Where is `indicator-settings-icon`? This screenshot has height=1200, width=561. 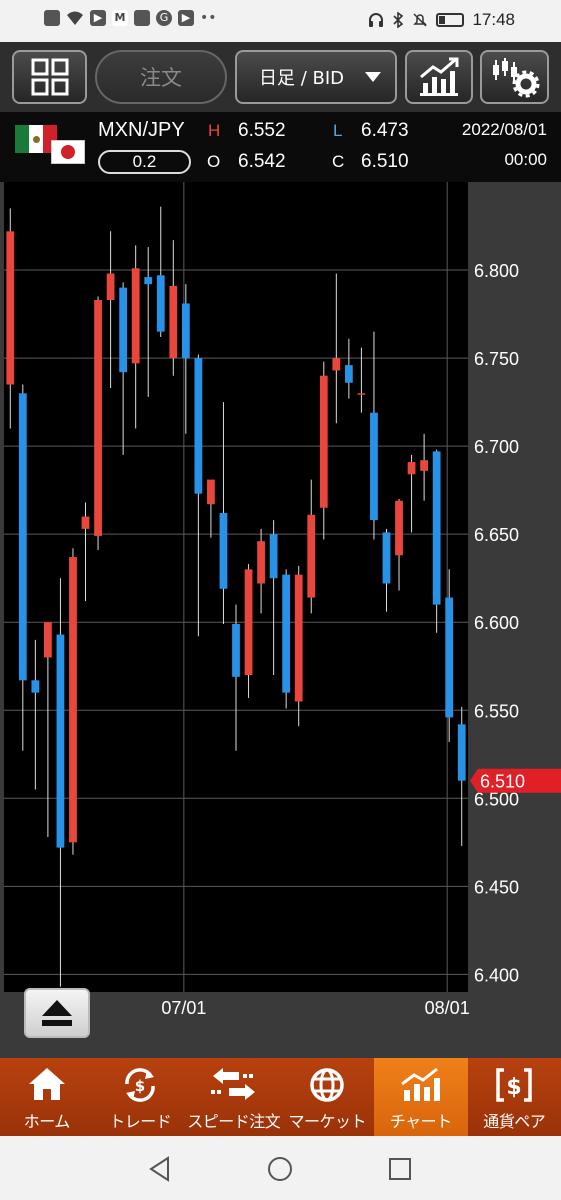 indicator-settings-icon is located at coordinates (515, 78).